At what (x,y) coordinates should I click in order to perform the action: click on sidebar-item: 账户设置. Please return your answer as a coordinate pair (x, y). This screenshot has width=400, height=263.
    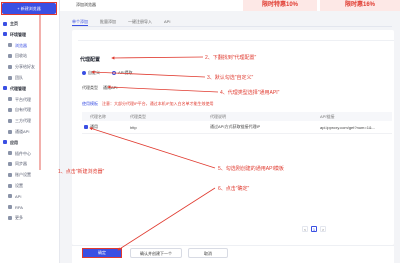
    Looking at the image, I should click on (19, 174).